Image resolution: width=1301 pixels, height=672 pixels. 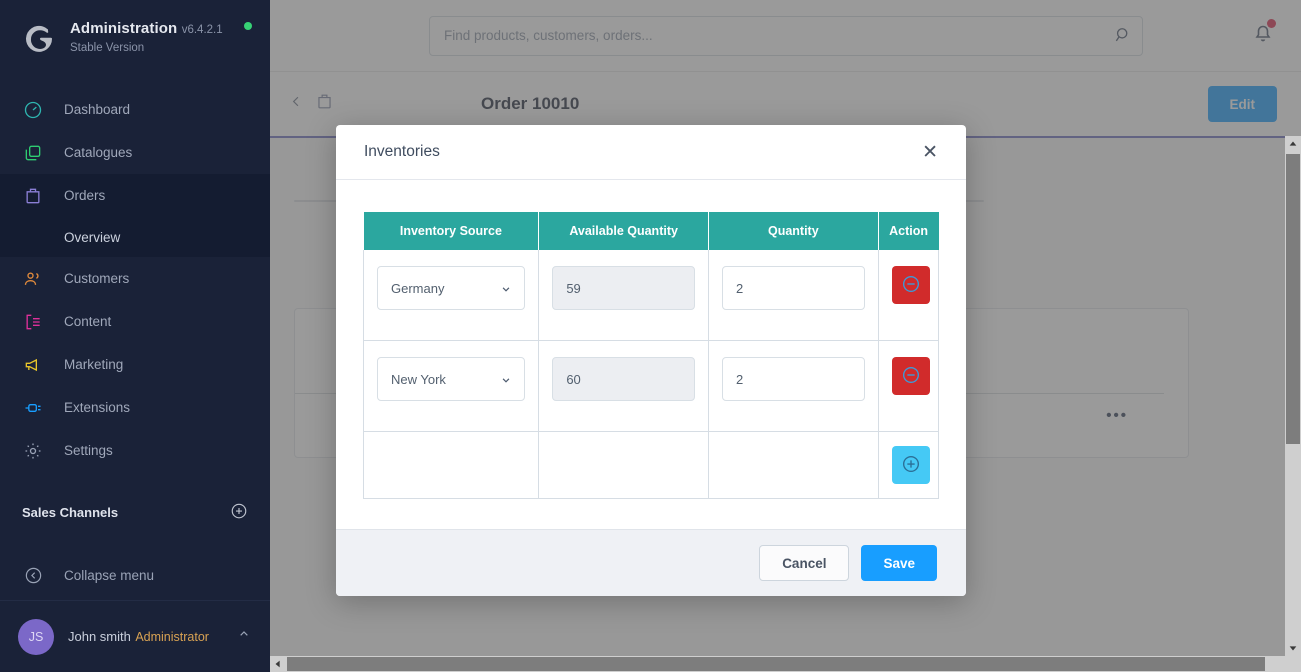 I want to click on modal-header: Inventories ✕, so click(x=651, y=152).